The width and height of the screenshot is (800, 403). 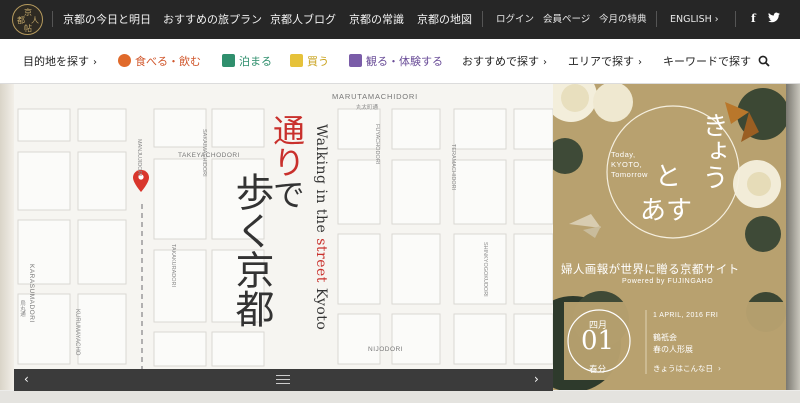 I want to click on street-label-marutamachi: MARUTAMACHIDORI, so click(x=375, y=96).